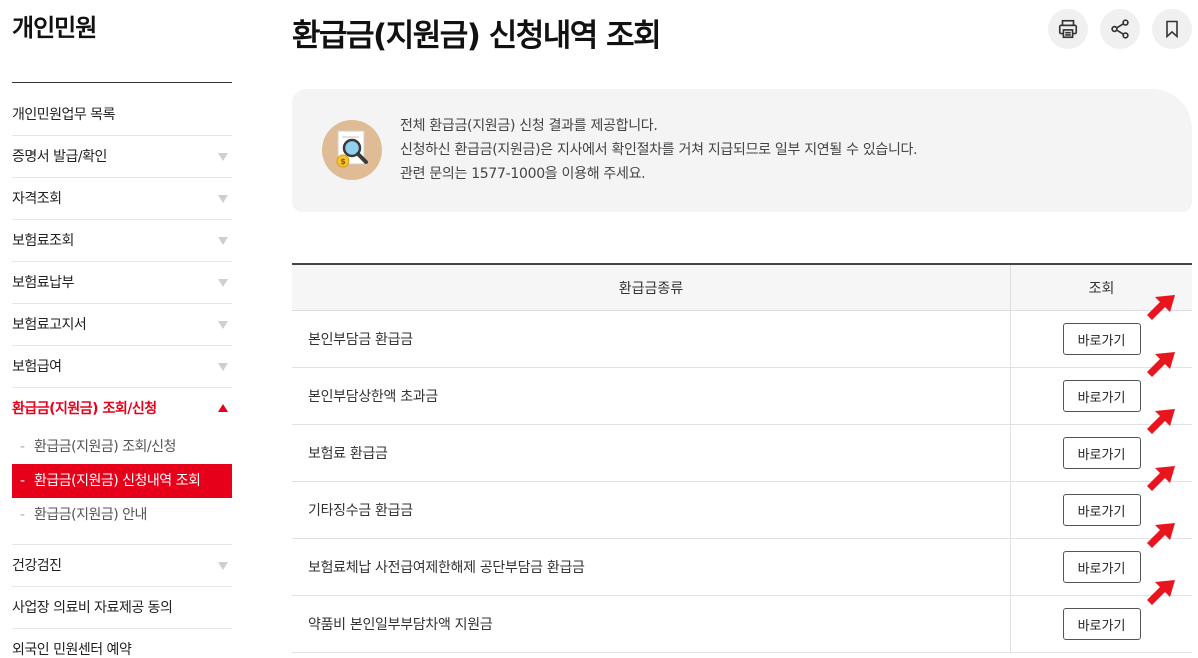  I want to click on share-icon, so click(1120, 29).